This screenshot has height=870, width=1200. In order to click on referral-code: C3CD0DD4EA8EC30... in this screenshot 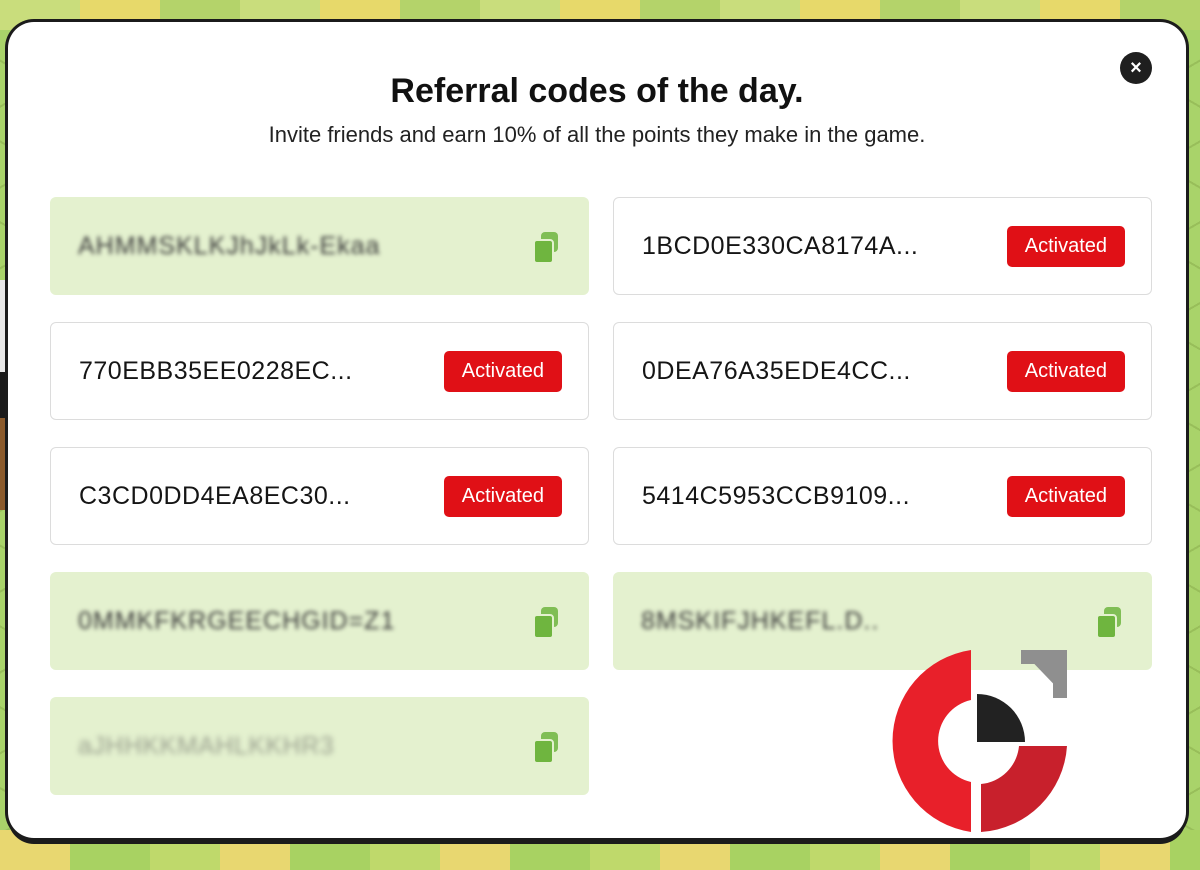, I will do `click(215, 495)`.